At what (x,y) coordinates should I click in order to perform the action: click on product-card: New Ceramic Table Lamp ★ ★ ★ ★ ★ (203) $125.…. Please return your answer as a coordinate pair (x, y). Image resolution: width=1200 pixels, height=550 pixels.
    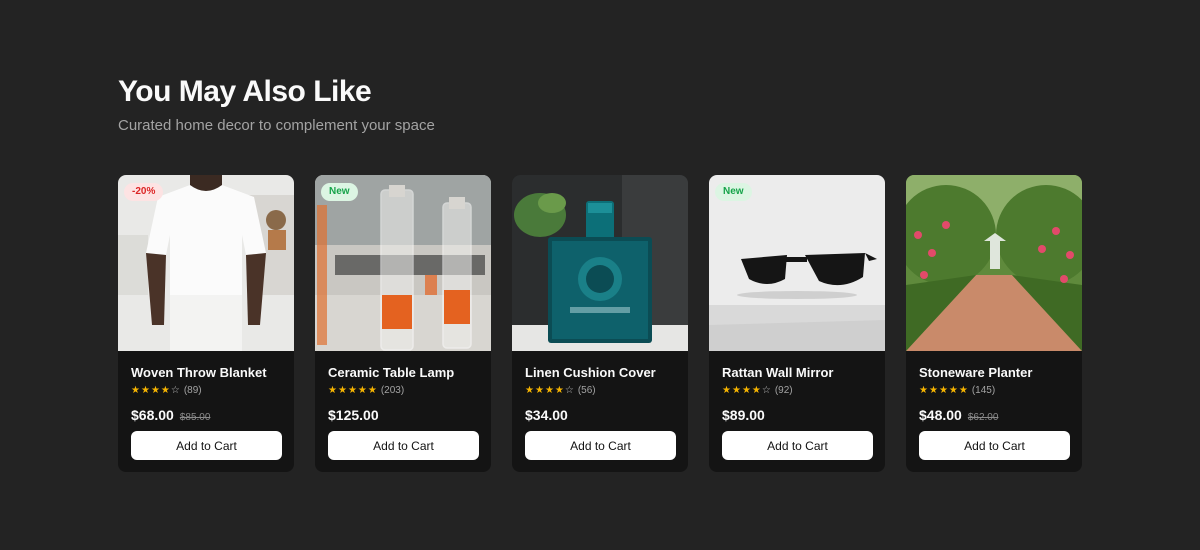
    Looking at the image, I should click on (403, 323).